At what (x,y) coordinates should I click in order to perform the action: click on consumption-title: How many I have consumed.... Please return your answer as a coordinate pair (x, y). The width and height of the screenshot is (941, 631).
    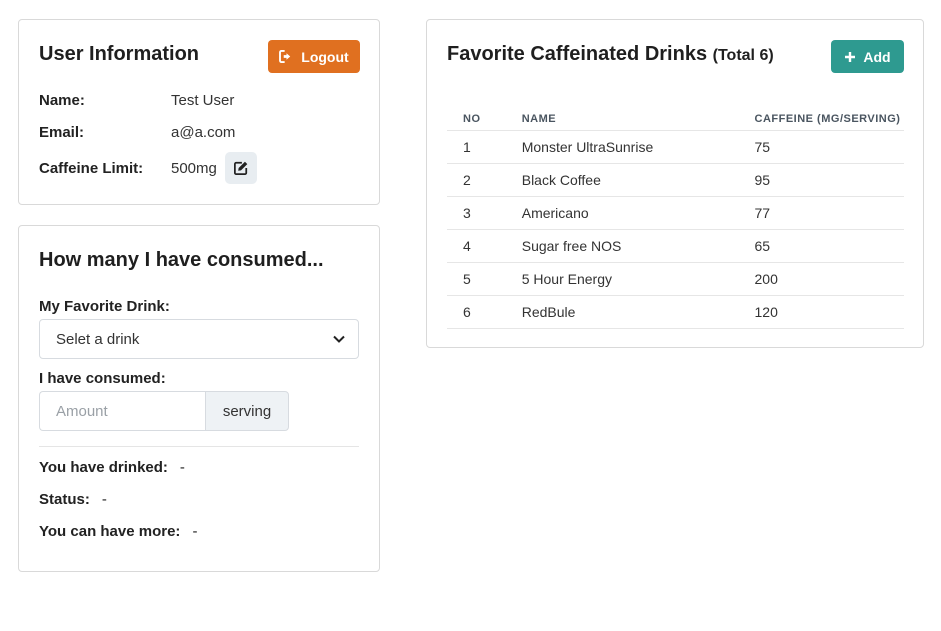
    Looking at the image, I should click on (181, 260).